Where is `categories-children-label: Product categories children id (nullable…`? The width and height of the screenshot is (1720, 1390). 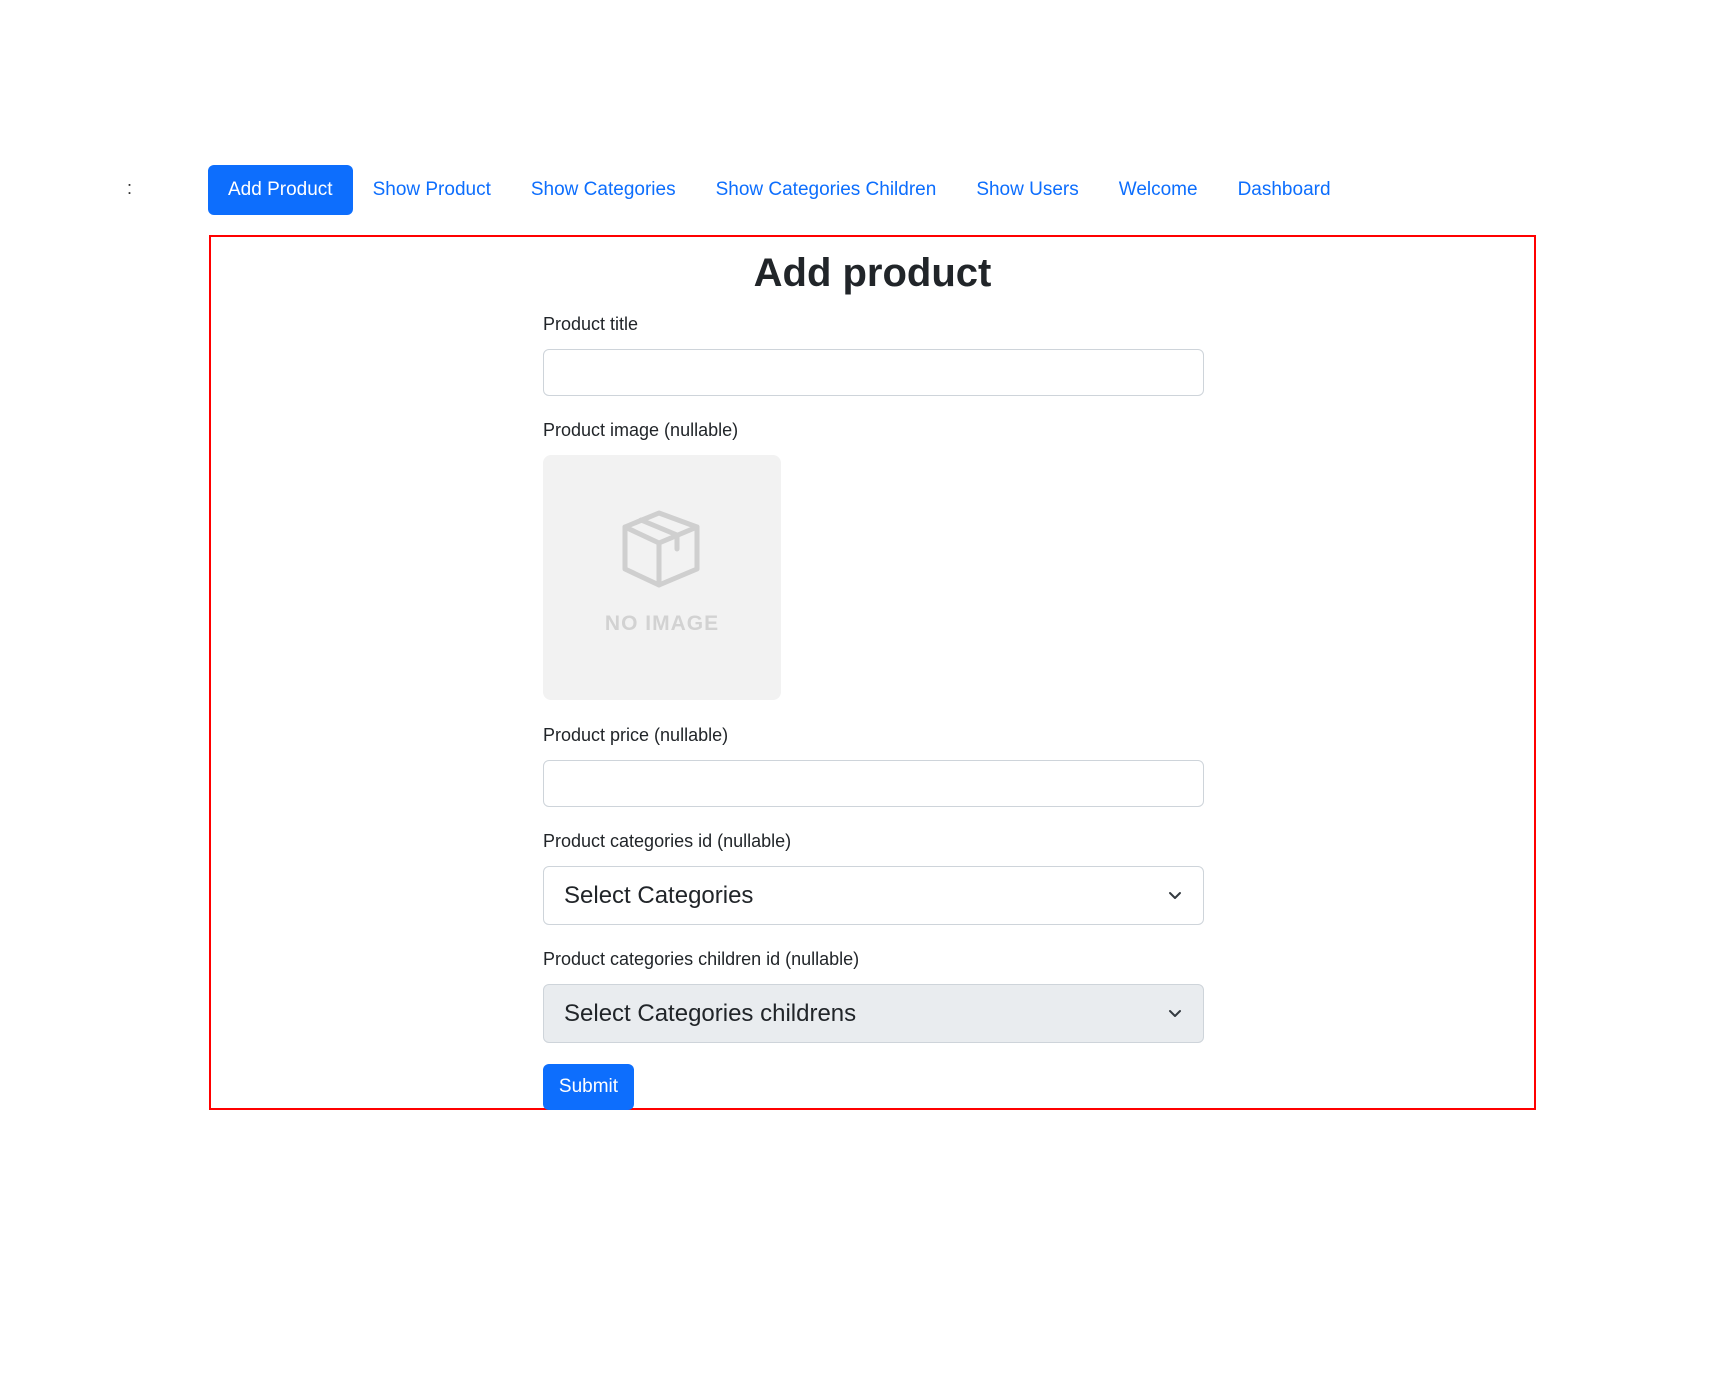
categories-children-label: Product categories children id (nullable… is located at coordinates (701, 959).